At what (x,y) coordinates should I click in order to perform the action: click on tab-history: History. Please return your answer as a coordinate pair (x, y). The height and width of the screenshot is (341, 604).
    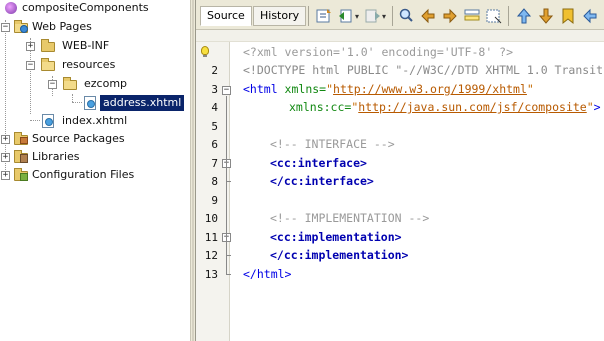
    Looking at the image, I should click on (280, 16).